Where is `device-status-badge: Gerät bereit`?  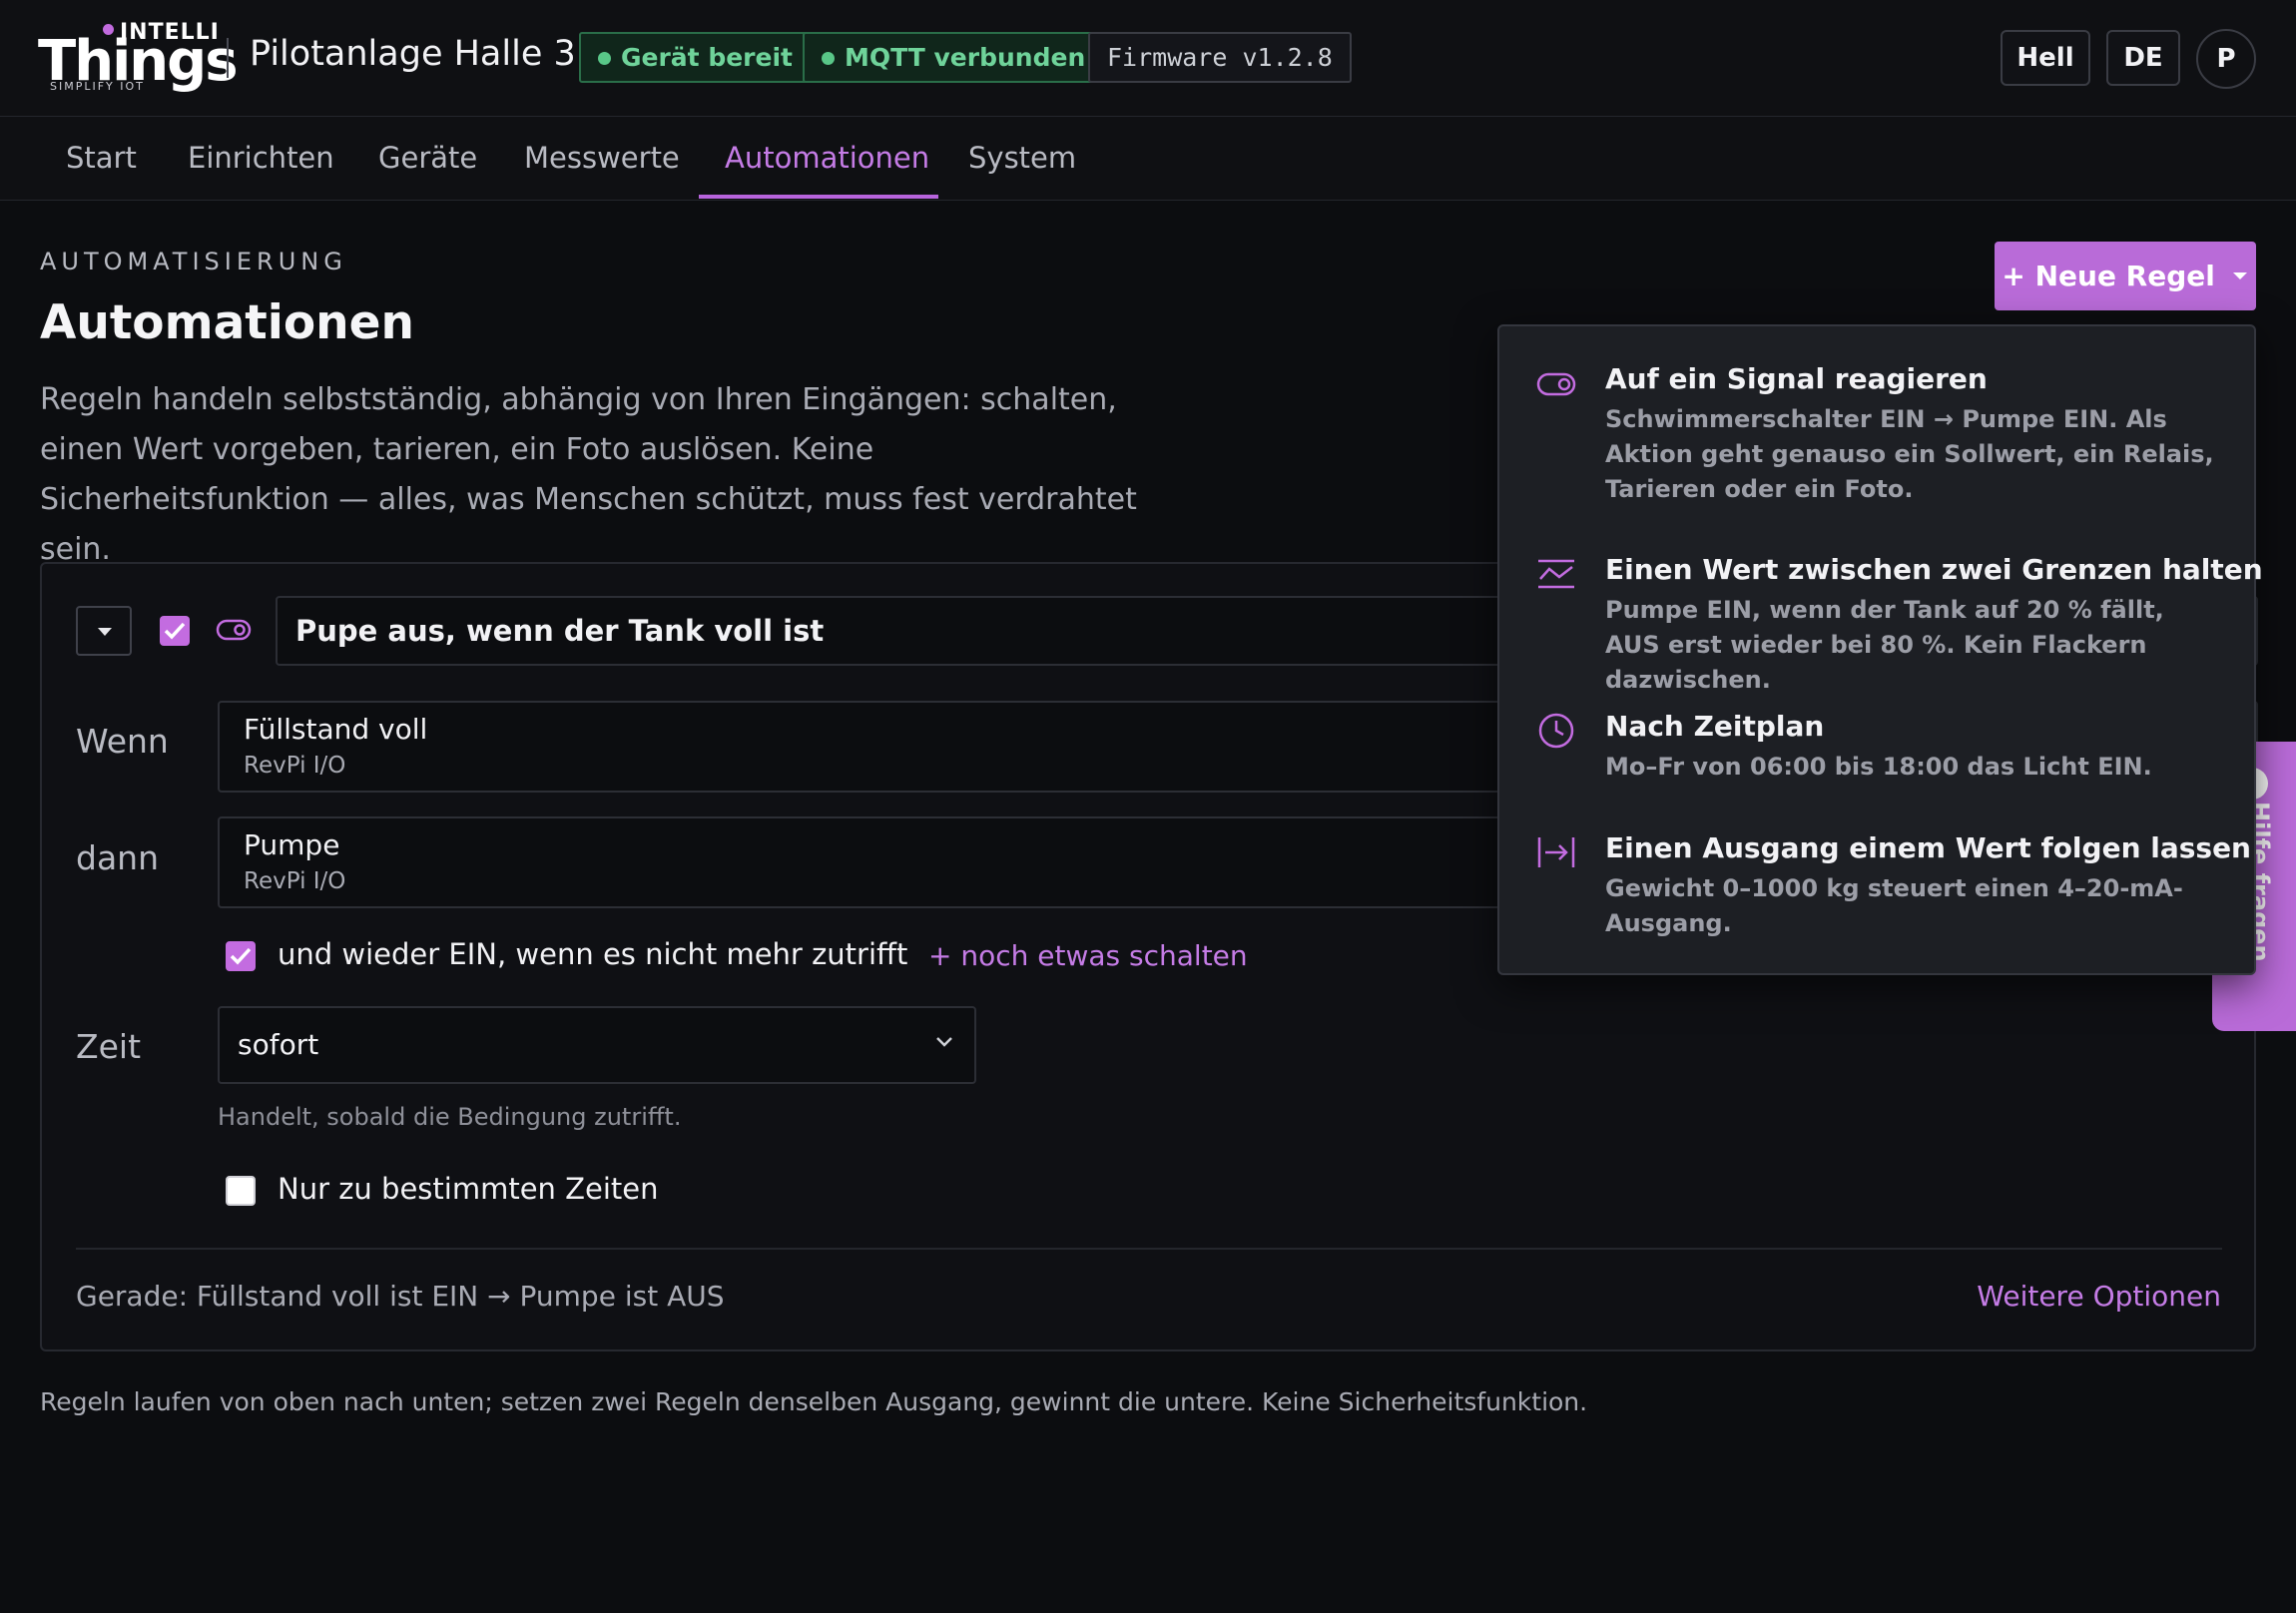
device-status-badge: Gerät bereit is located at coordinates (696, 57).